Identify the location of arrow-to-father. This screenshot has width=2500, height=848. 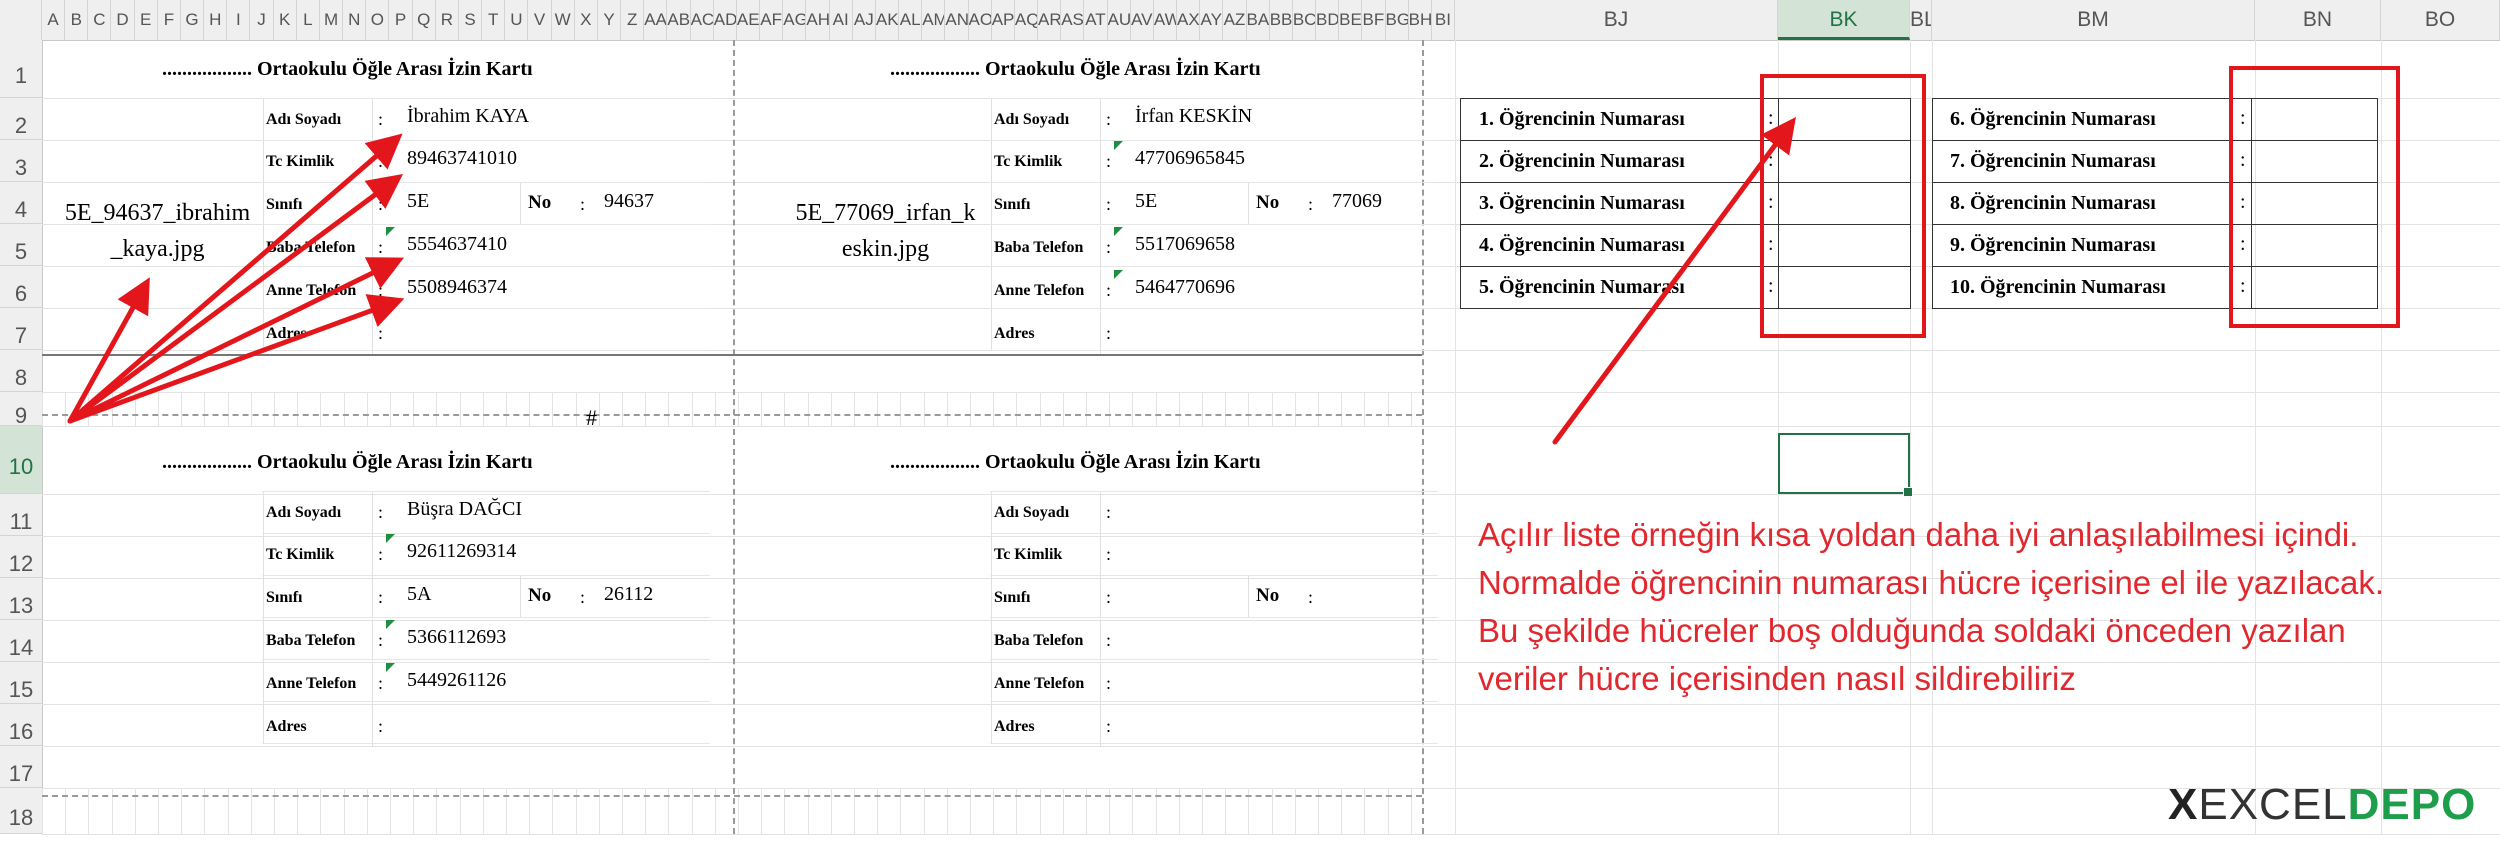
(235, 340).